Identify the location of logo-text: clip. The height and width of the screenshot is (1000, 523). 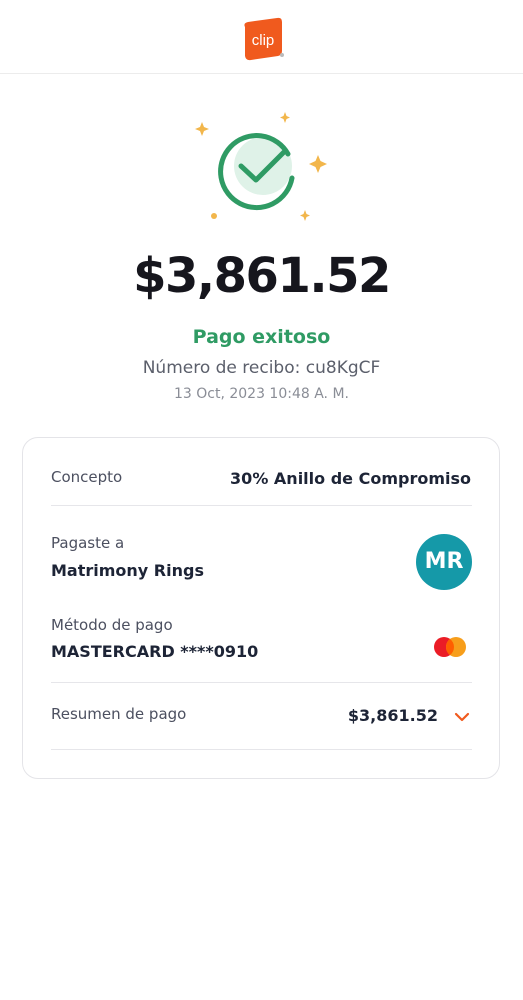
(263, 40).